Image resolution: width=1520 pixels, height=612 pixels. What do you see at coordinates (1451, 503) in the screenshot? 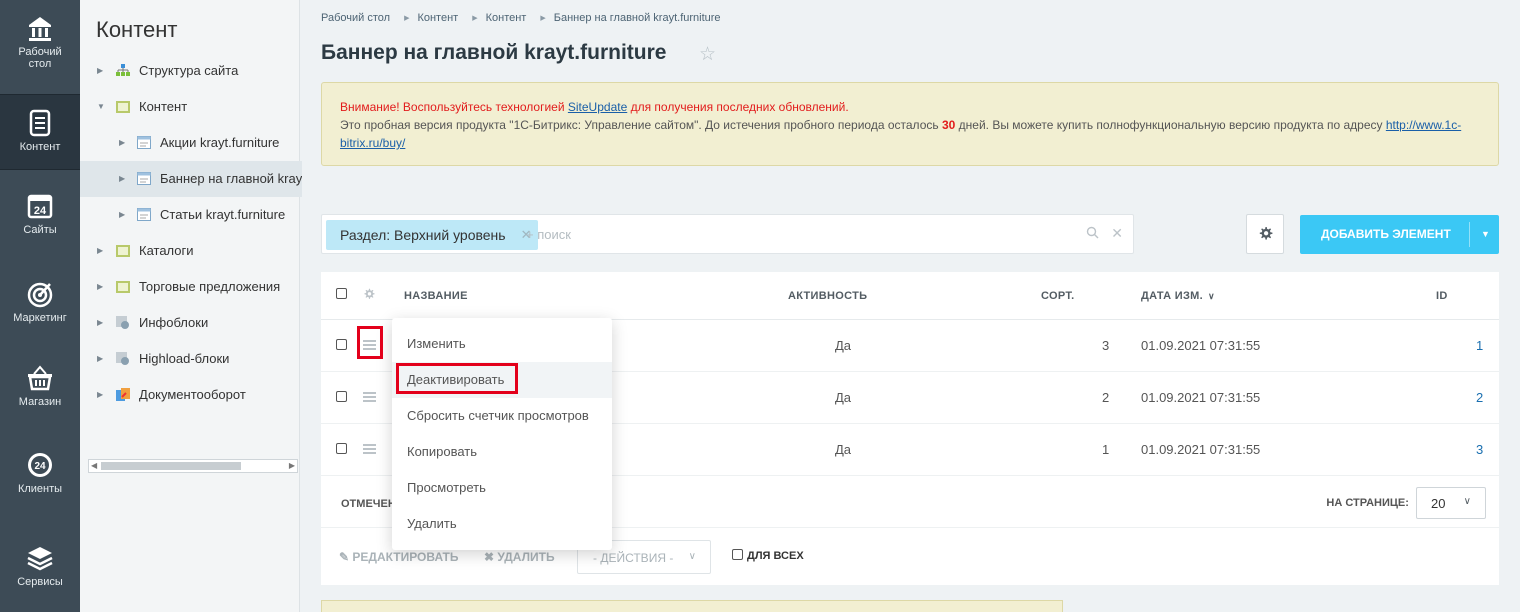
I see `page-size-select: 20 ∨` at bounding box center [1451, 503].